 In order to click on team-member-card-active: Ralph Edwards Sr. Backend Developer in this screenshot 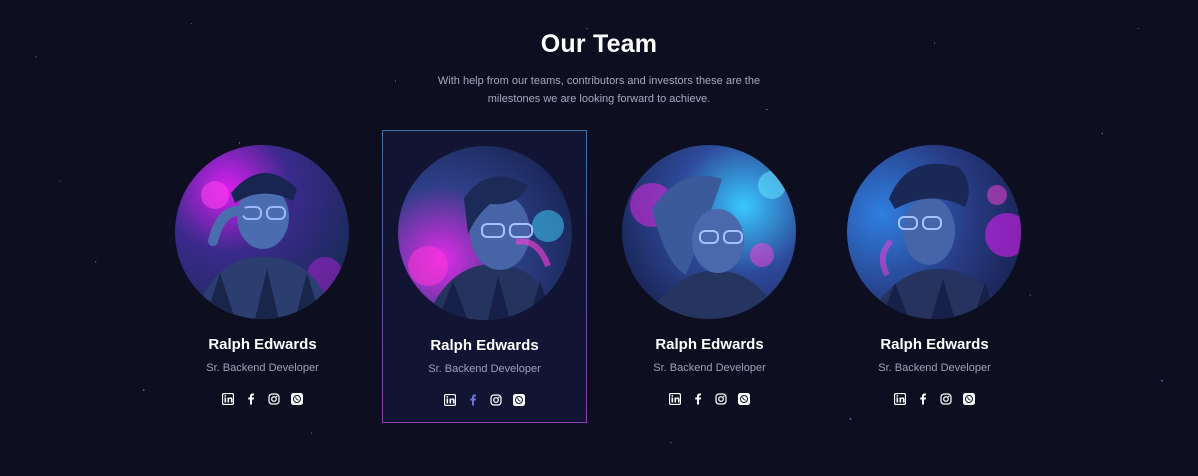, I will do `click(484, 276)`.